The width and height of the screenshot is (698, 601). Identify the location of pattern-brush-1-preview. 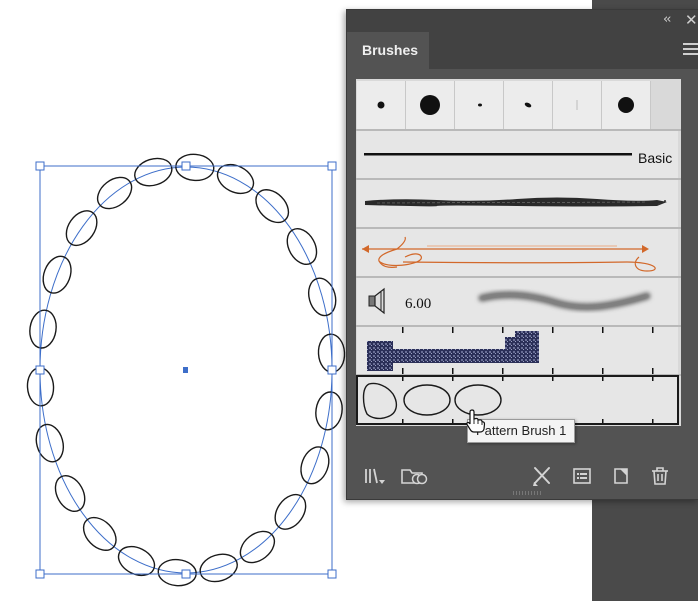
(508, 400).